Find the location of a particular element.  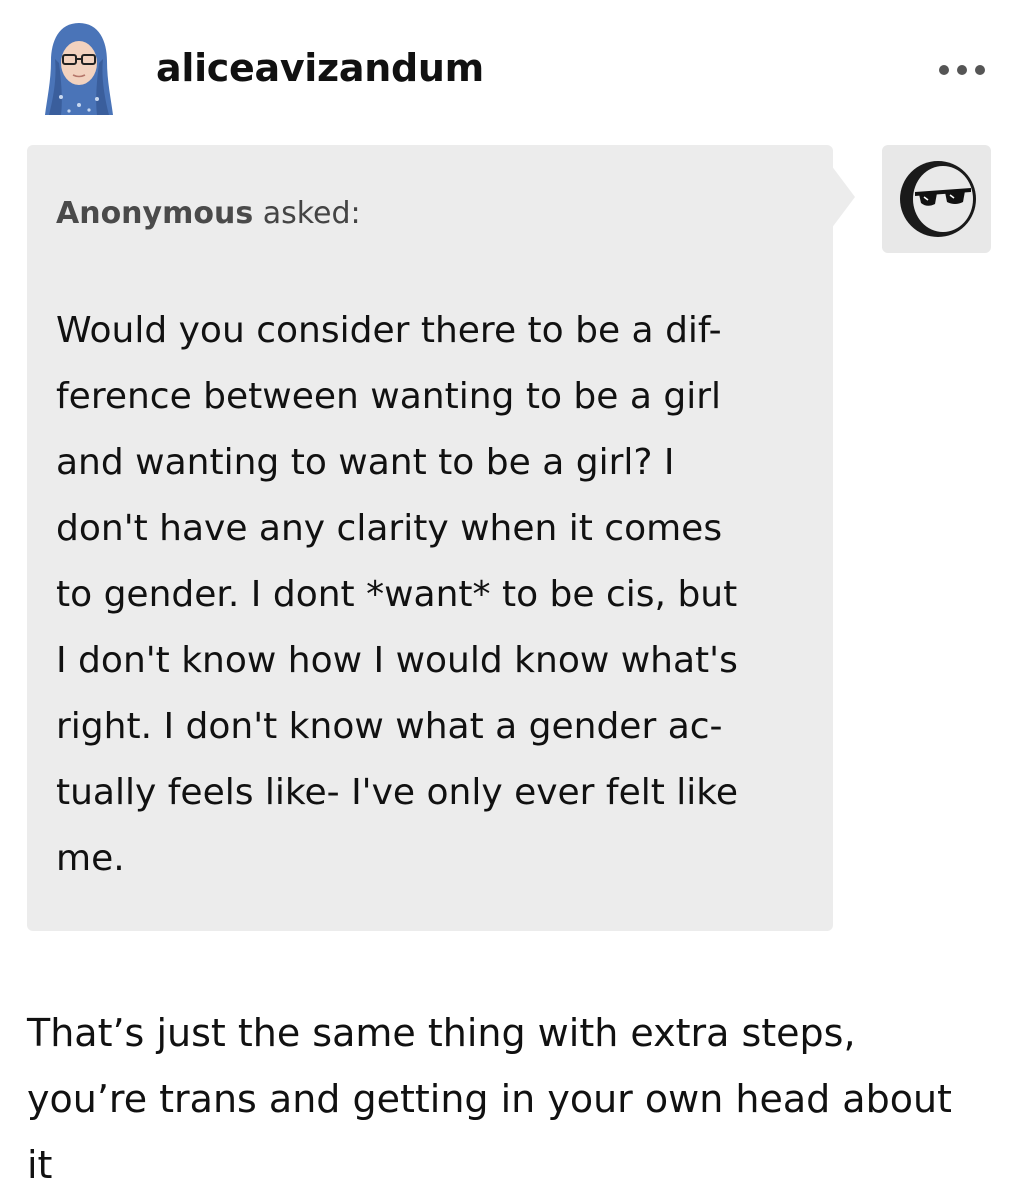

question-line: to gender. I dont *want* to be cis, but is located at coordinates (397, 594).